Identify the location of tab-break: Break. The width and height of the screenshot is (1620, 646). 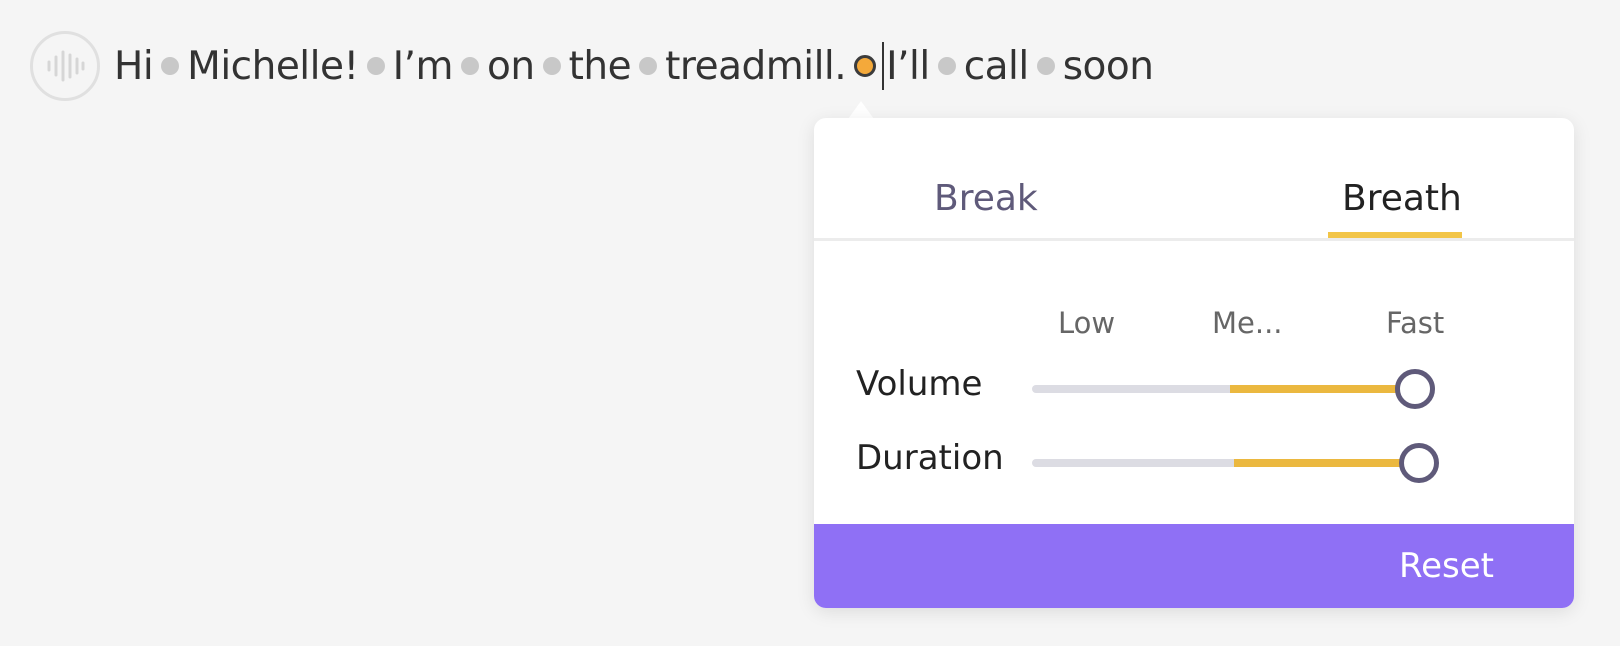
(986, 198).